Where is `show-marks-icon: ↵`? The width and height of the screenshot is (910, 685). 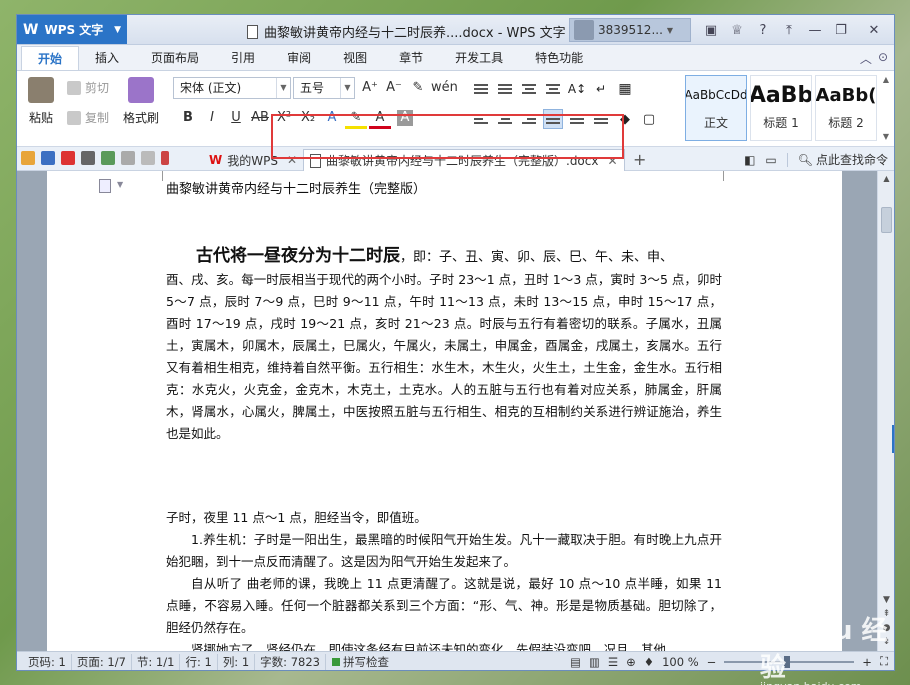
show-marks-icon: ↵ is located at coordinates (601, 89).